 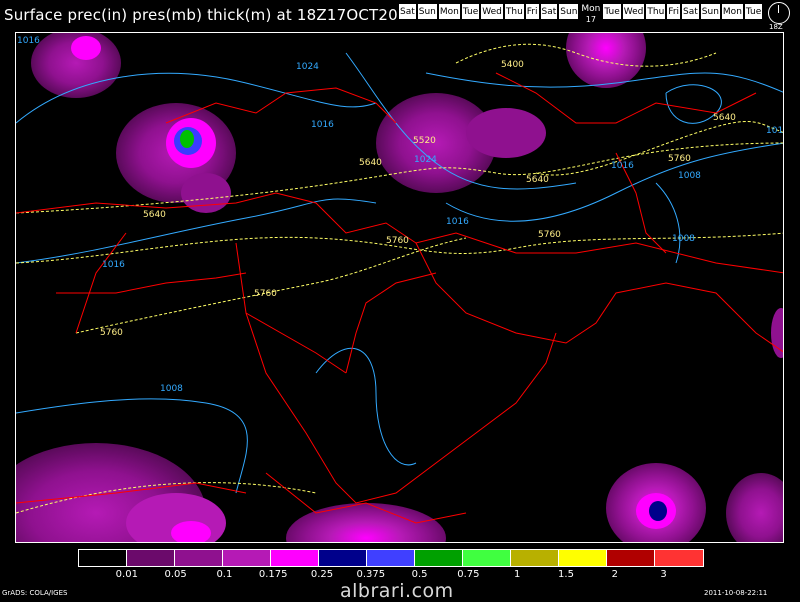 I want to click on legend-tick-label: 1, so click(x=517, y=574).